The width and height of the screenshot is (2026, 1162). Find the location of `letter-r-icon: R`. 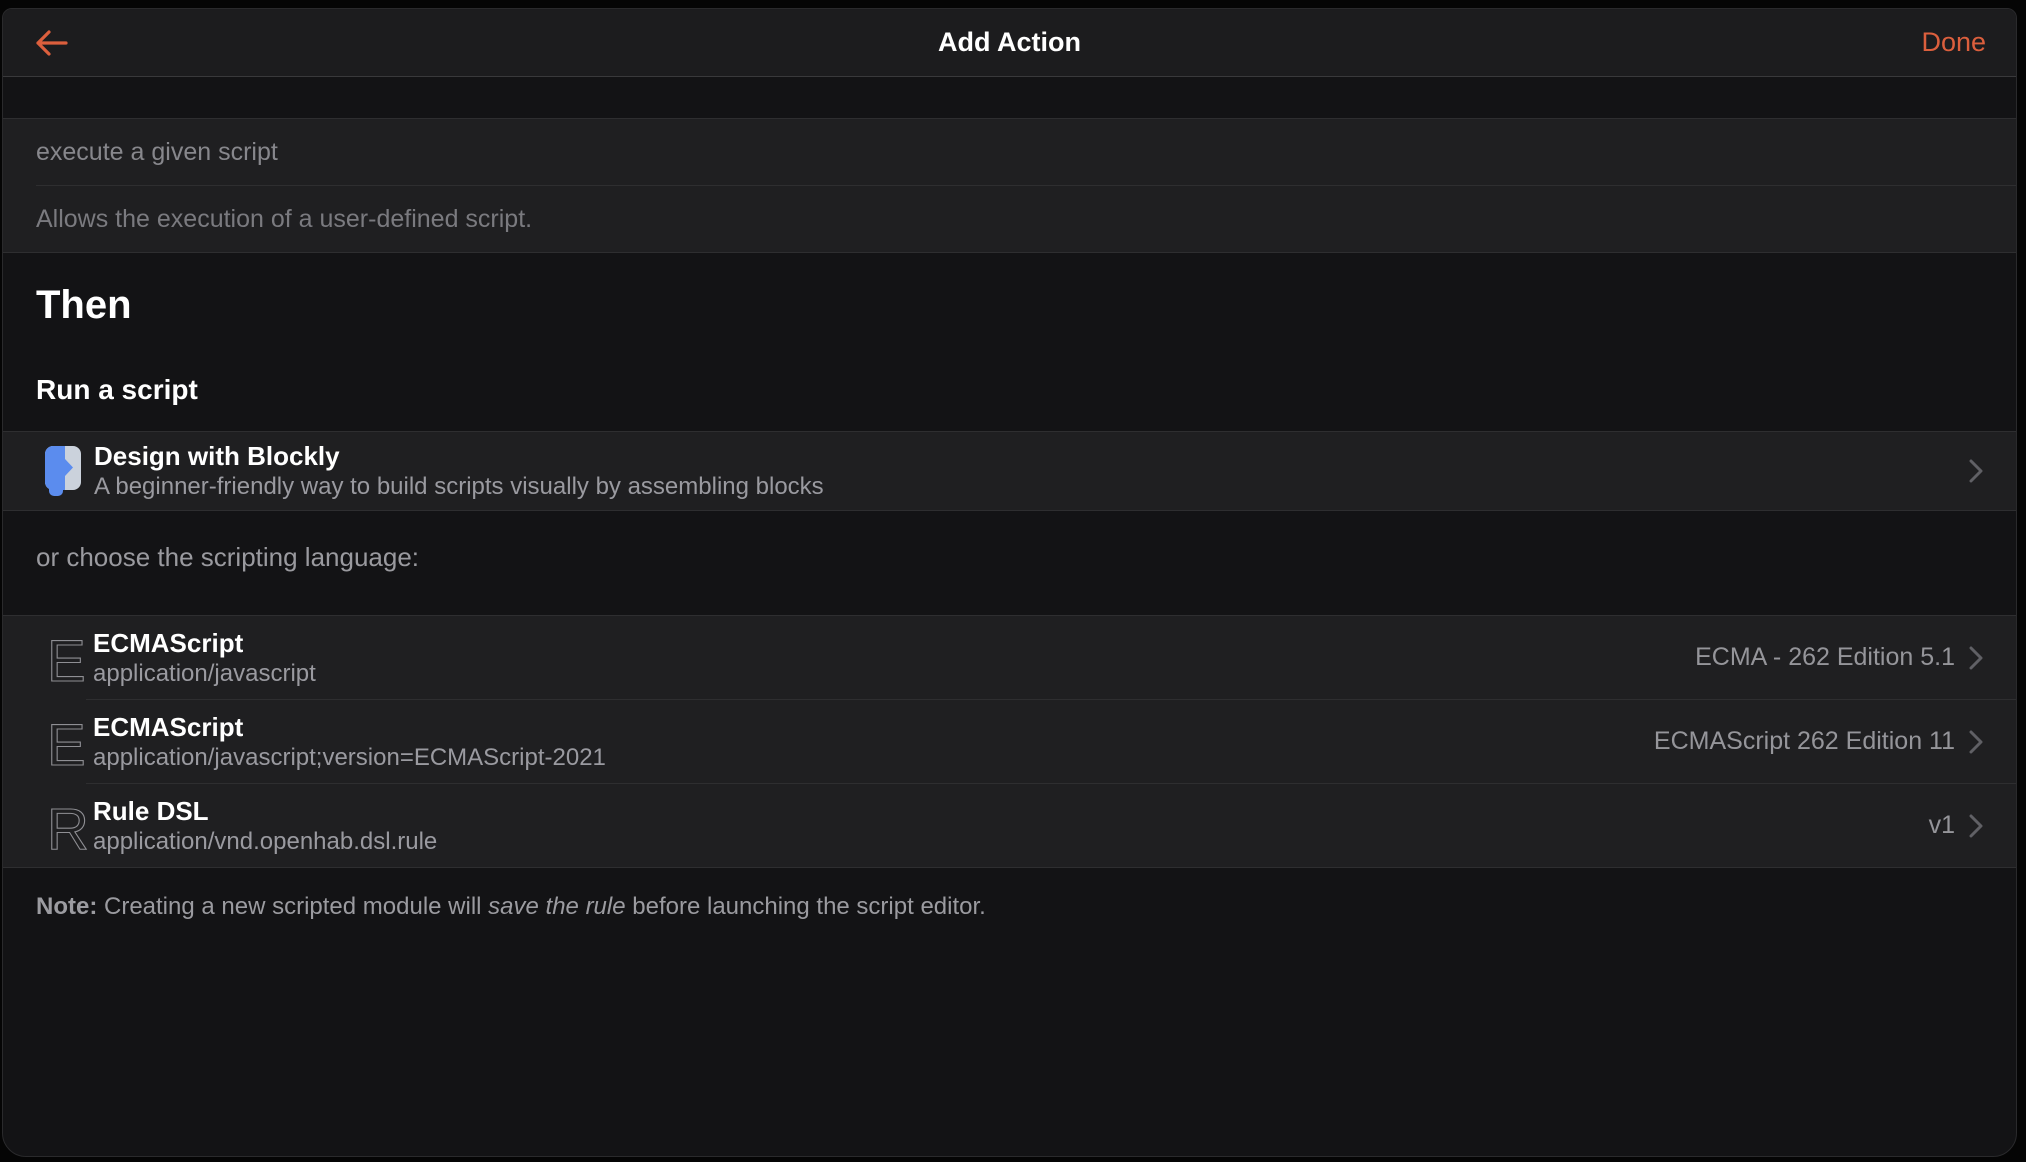

letter-r-icon: R is located at coordinates (67, 826).